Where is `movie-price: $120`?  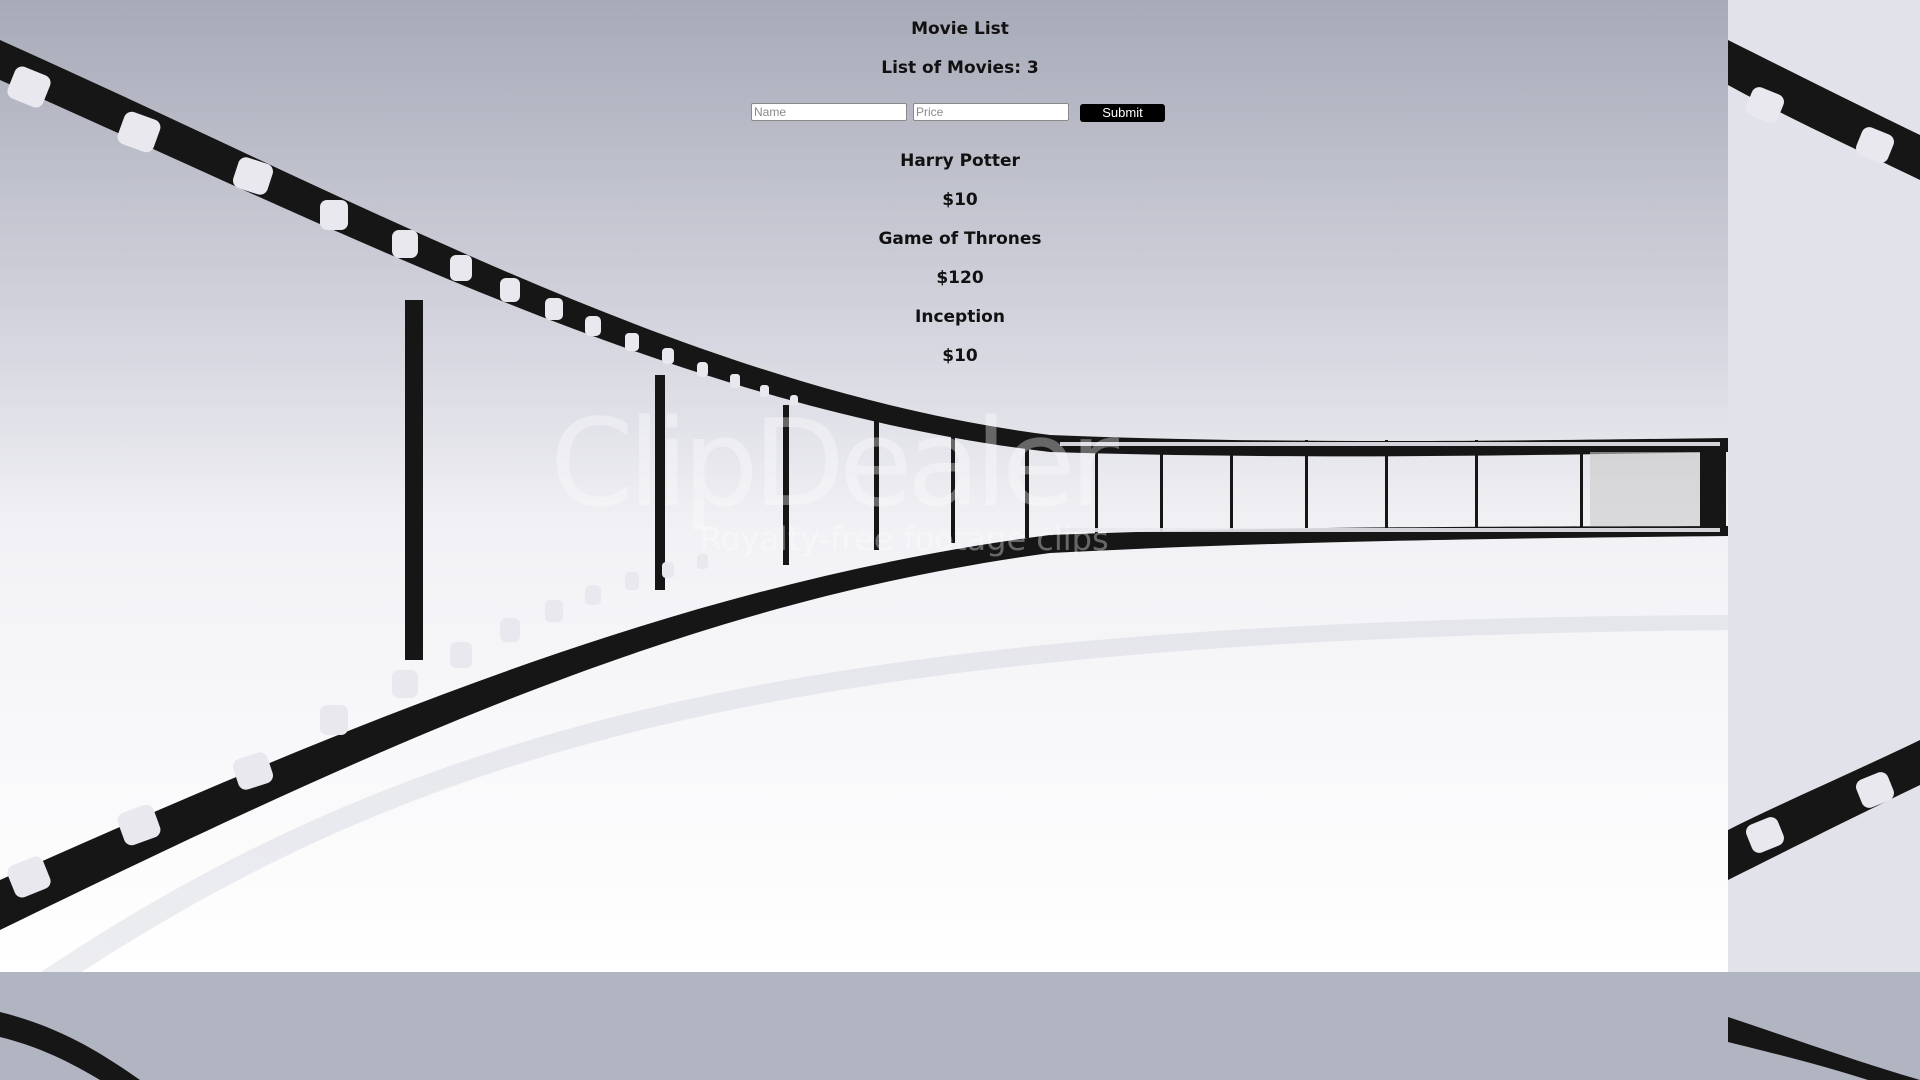 movie-price: $120 is located at coordinates (960, 278).